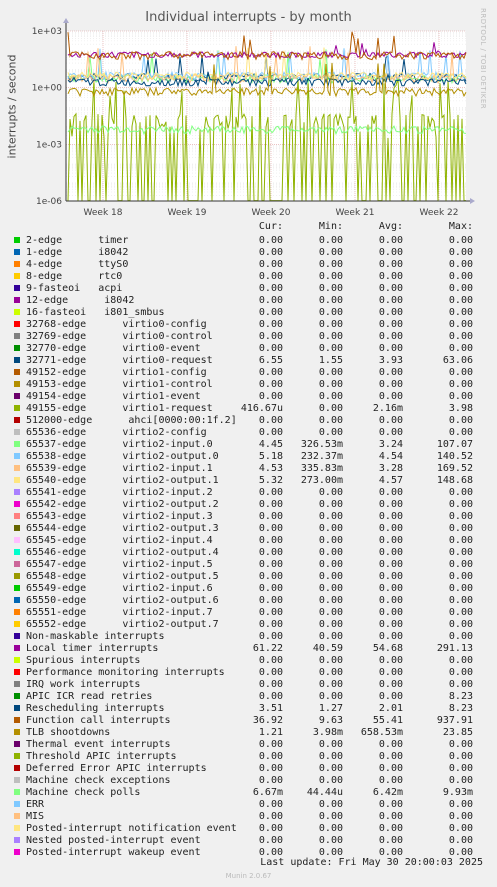 Image resolution: width=497 pixels, height=887 pixels. I want to click on legend-value-avg: 658.53m, so click(381, 732).